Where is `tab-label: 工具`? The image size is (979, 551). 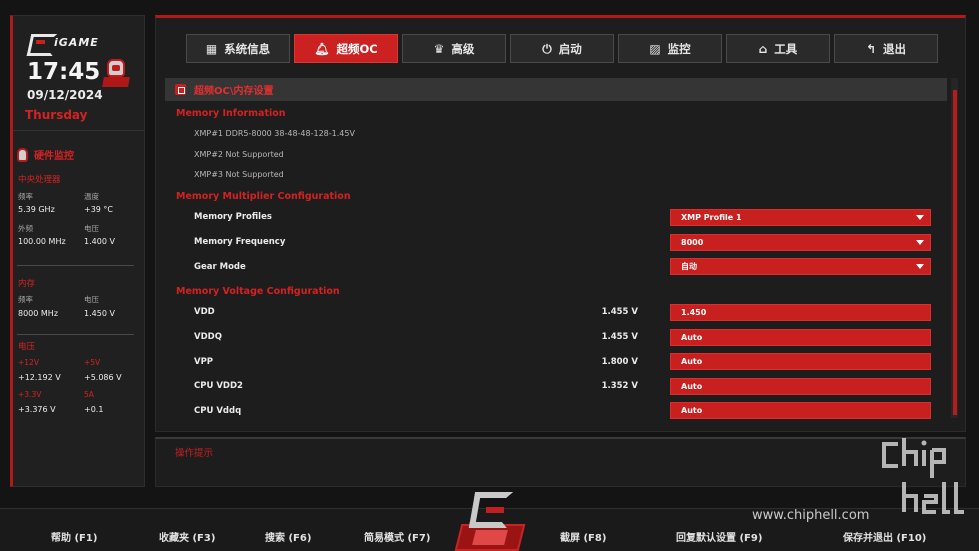 tab-label: 工具 is located at coordinates (786, 48).